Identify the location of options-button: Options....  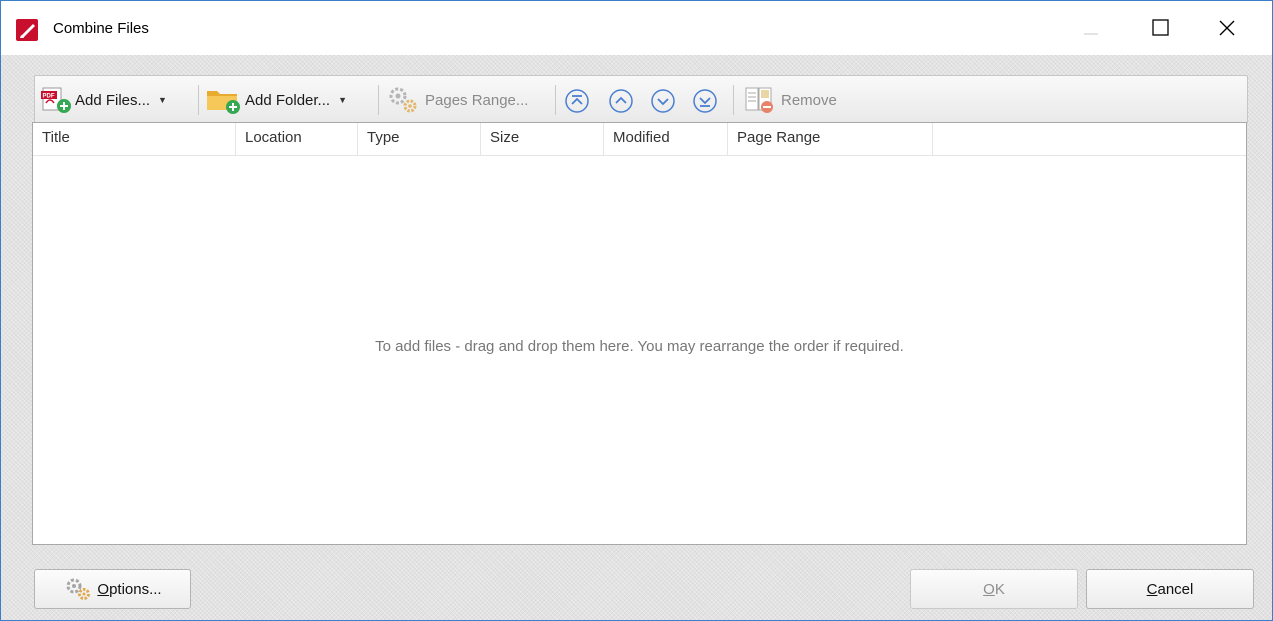
(112, 589).